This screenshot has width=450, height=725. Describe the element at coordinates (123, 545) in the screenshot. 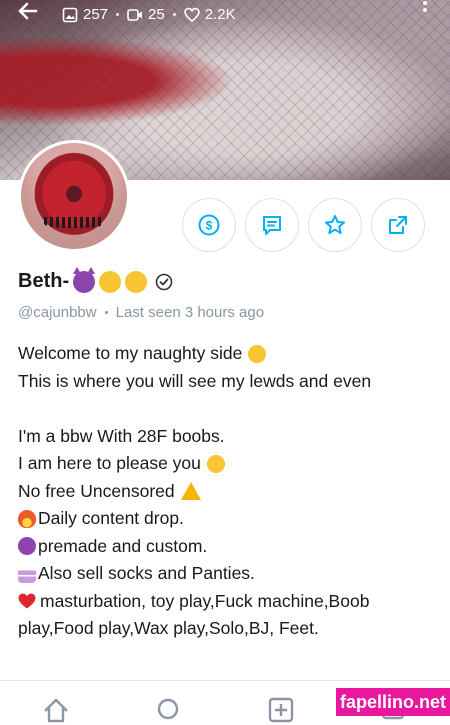

I see `bio-text: premade and custom.` at that location.